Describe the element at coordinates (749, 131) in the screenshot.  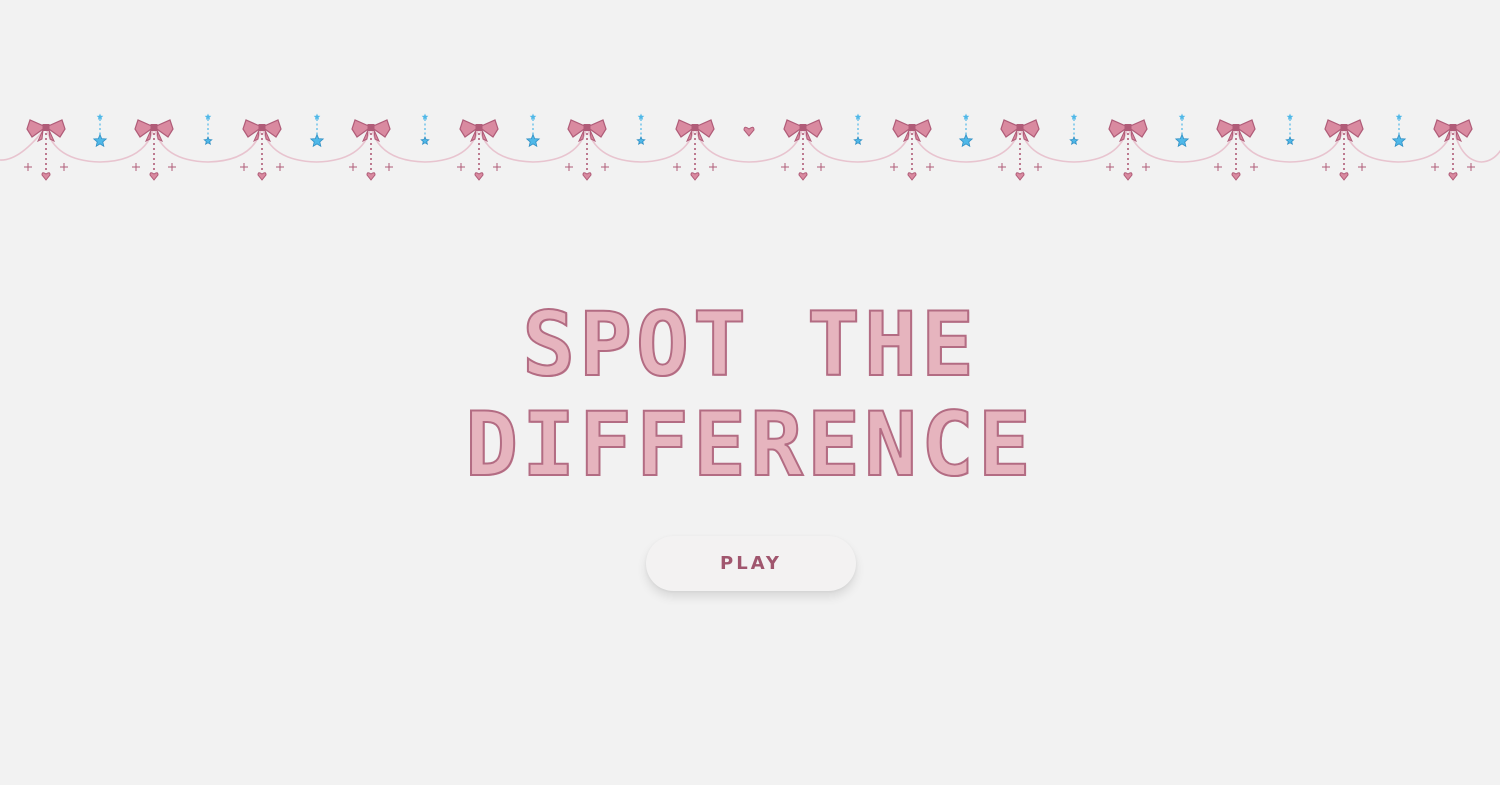
I see `pink-heart-icon` at that location.